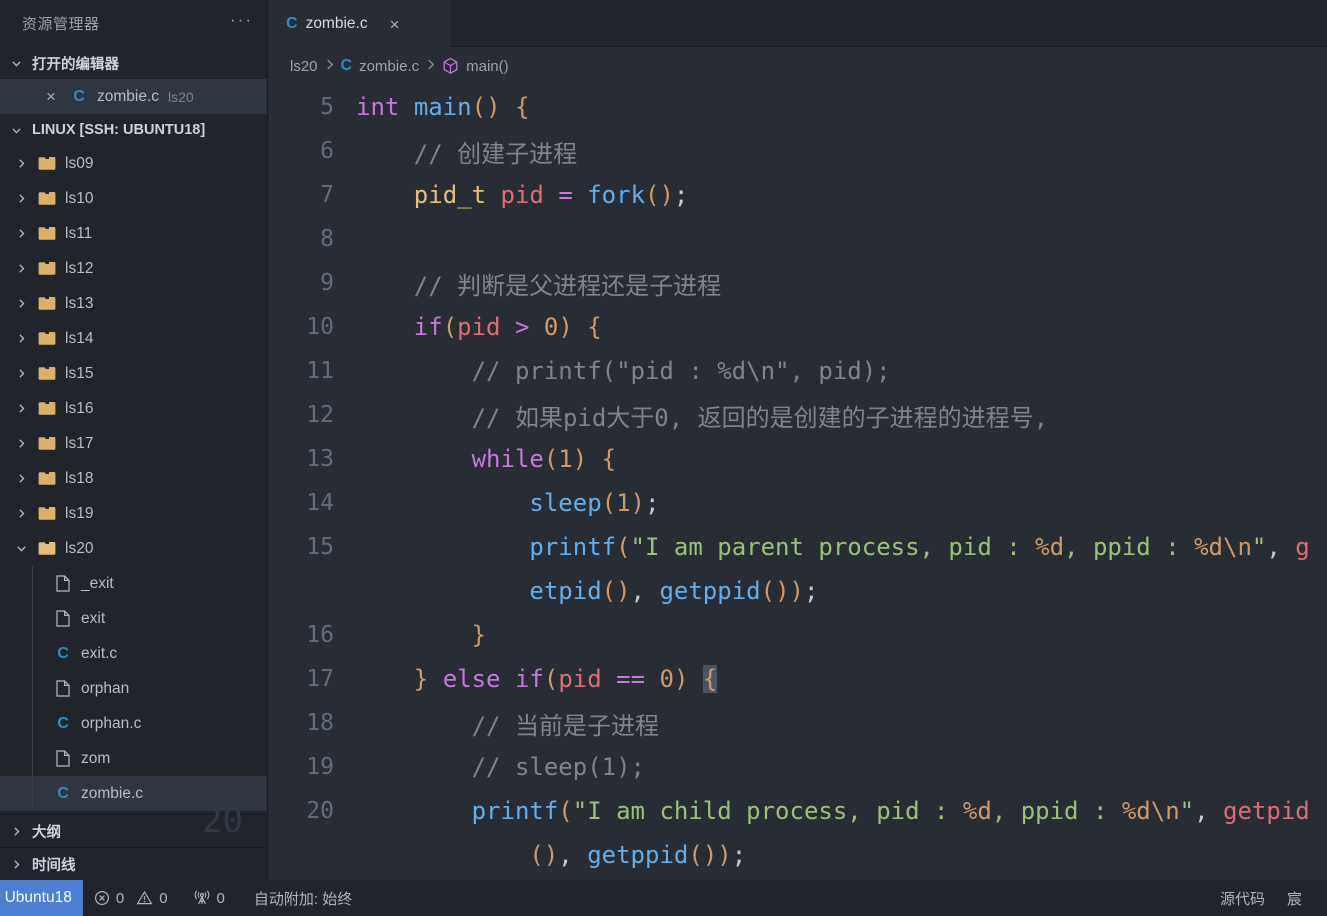  What do you see at coordinates (51, 97) in the screenshot?
I see `close-icon: ×` at bounding box center [51, 97].